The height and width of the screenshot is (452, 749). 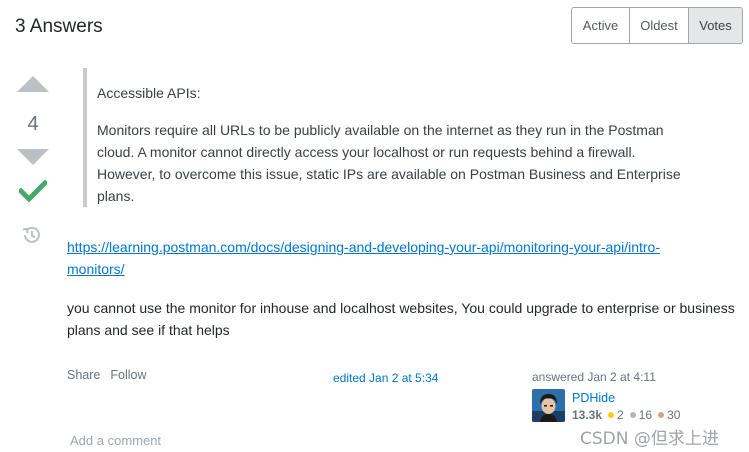 What do you see at coordinates (33, 191) in the screenshot?
I see `accepted-checkmark-icon` at bounding box center [33, 191].